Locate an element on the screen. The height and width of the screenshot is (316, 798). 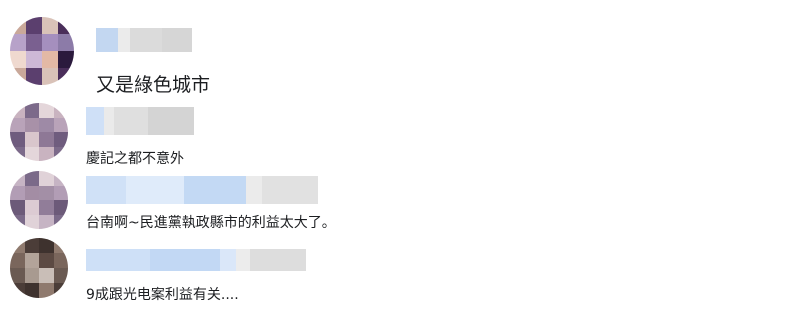
comment-text: 慶記之都不意外 is located at coordinates (135, 159).